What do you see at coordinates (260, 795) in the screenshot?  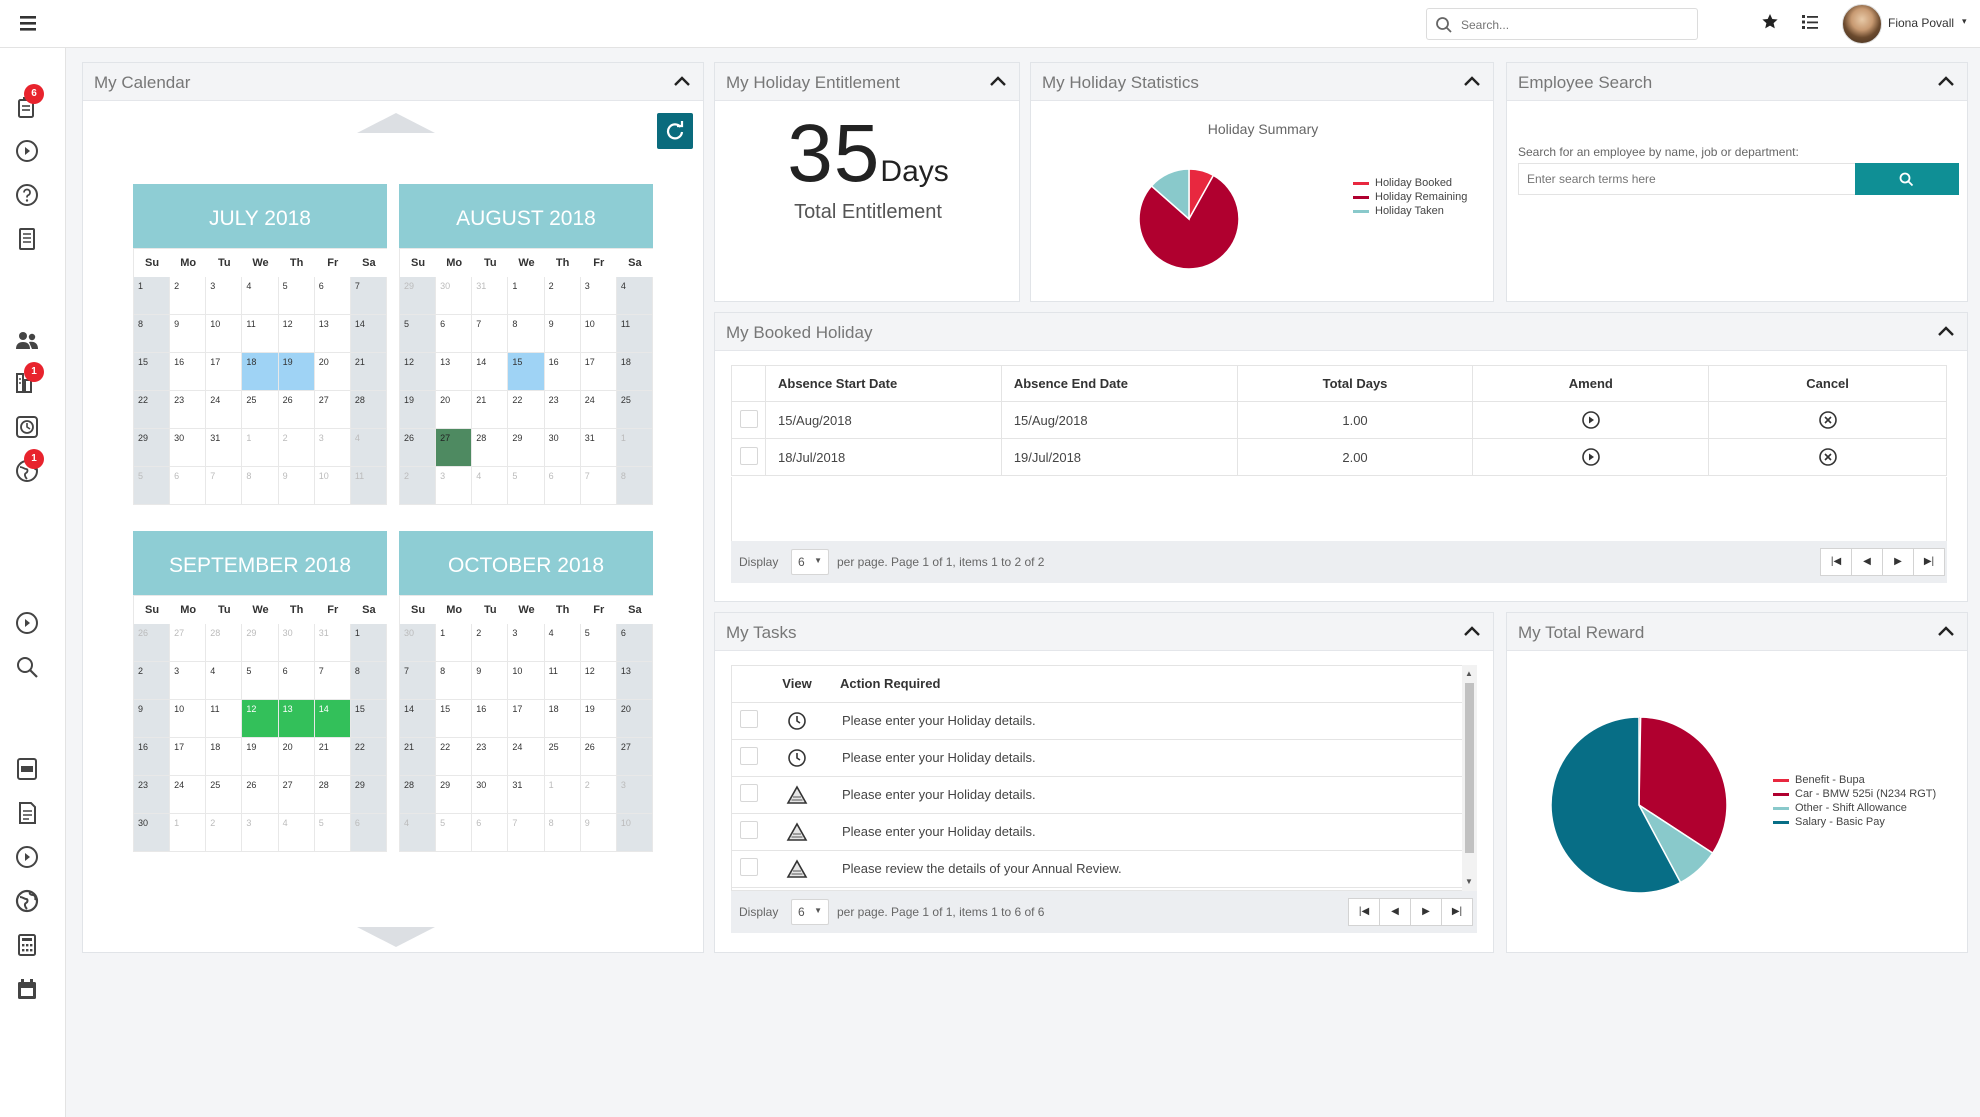 I see `calendar-day: 26` at bounding box center [260, 795].